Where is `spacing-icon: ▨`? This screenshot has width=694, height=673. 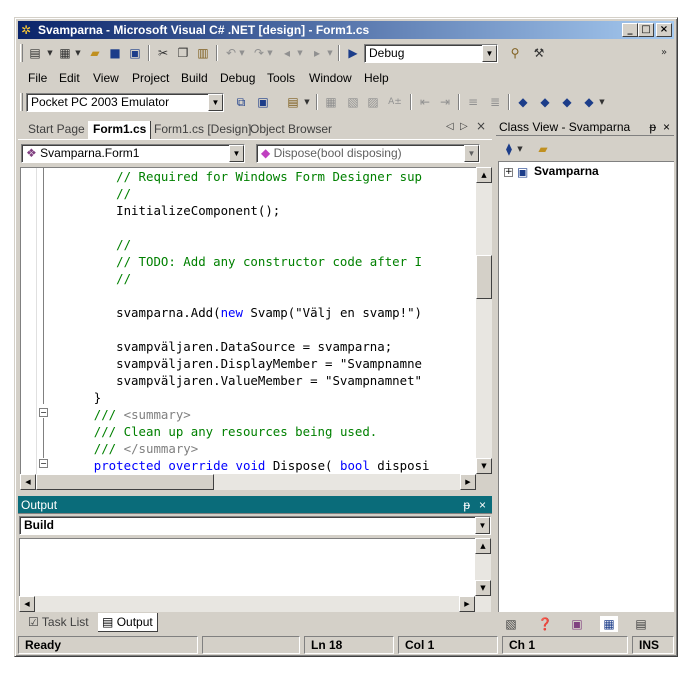
spacing-icon: ▨ is located at coordinates (373, 102).